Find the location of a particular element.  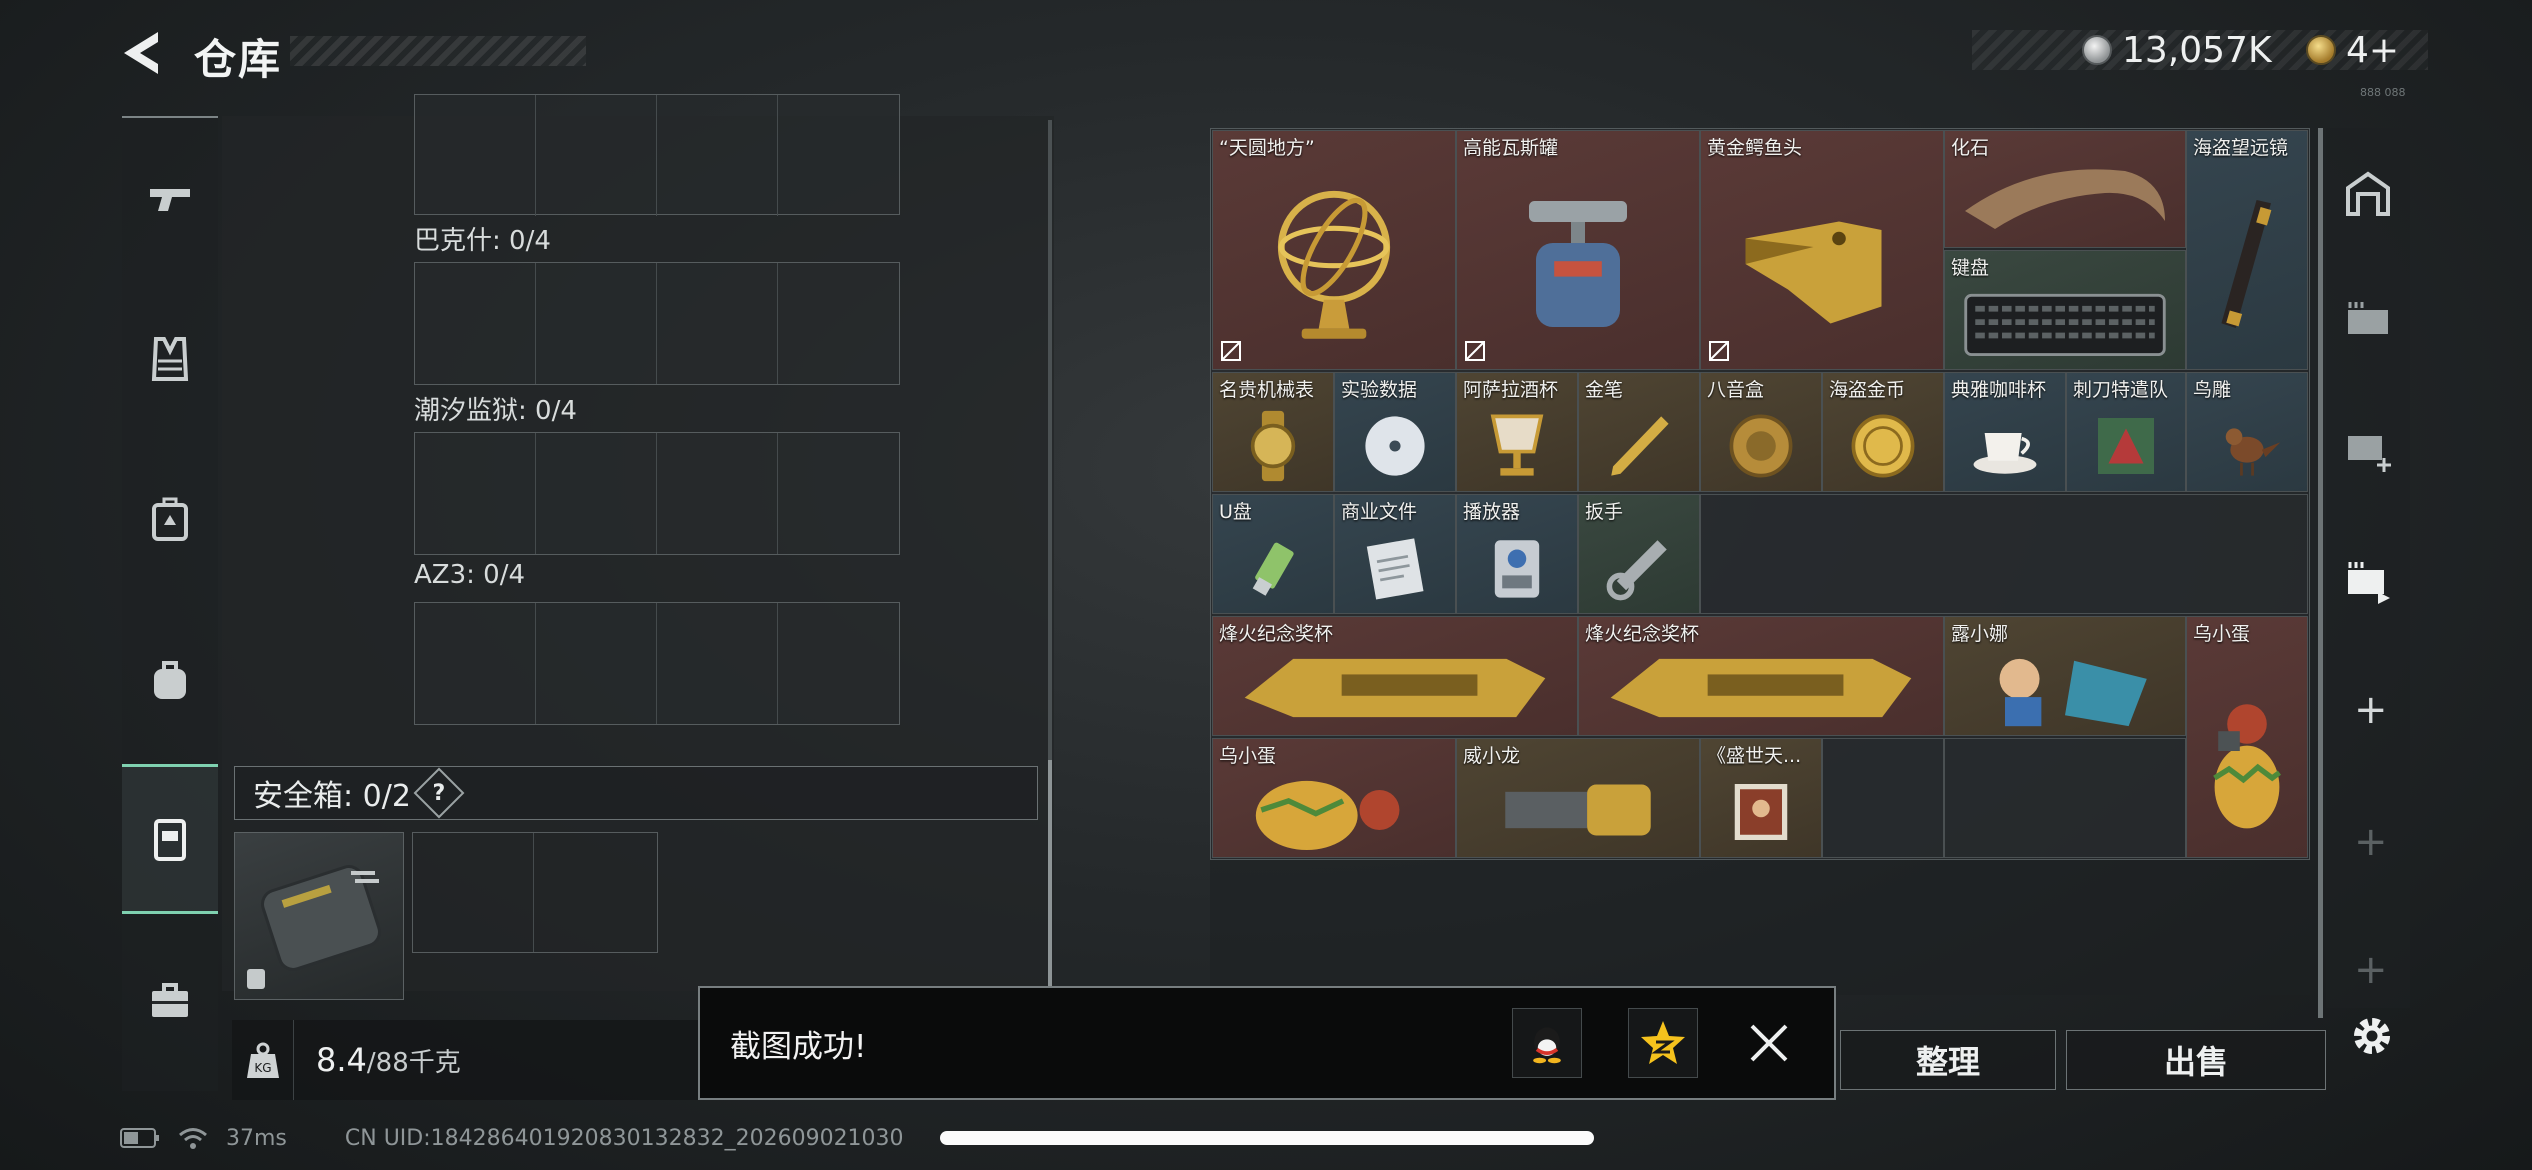

container-grid-top is located at coordinates (657, 155).